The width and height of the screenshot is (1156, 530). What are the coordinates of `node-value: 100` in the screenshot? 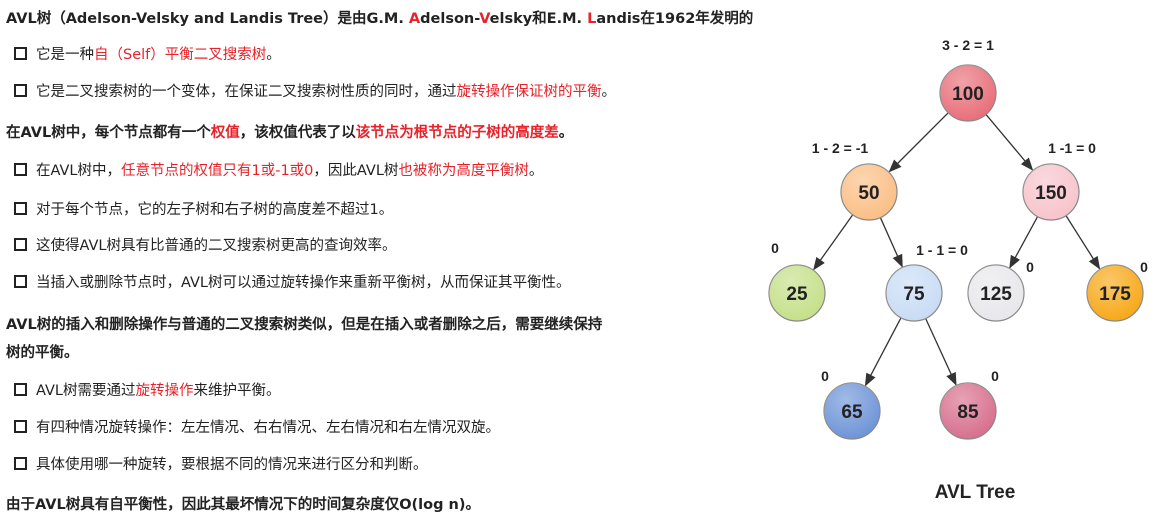 It's located at (968, 94).